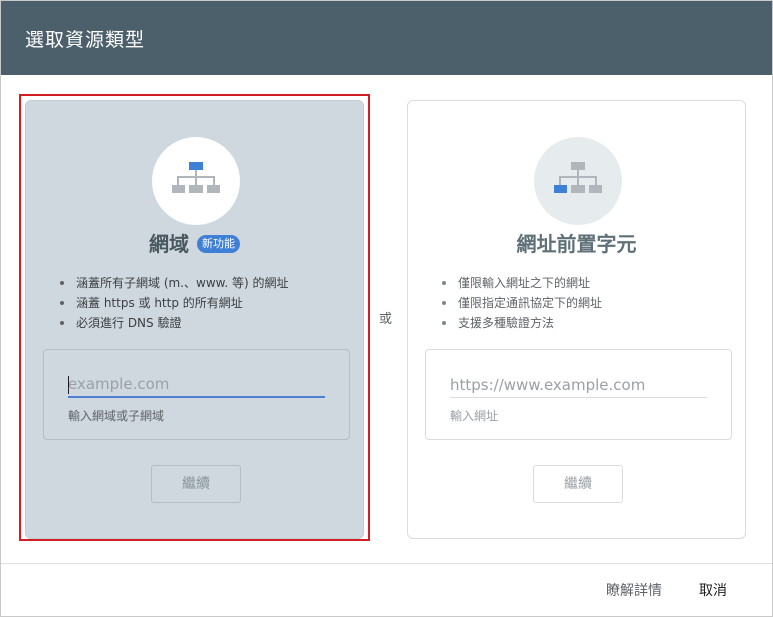 This screenshot has width=773, height=617. What do you see at coordinates (169, 244) in the screenshot?
I see `domain-title-text: 網域` at bounding box center [169, 244].